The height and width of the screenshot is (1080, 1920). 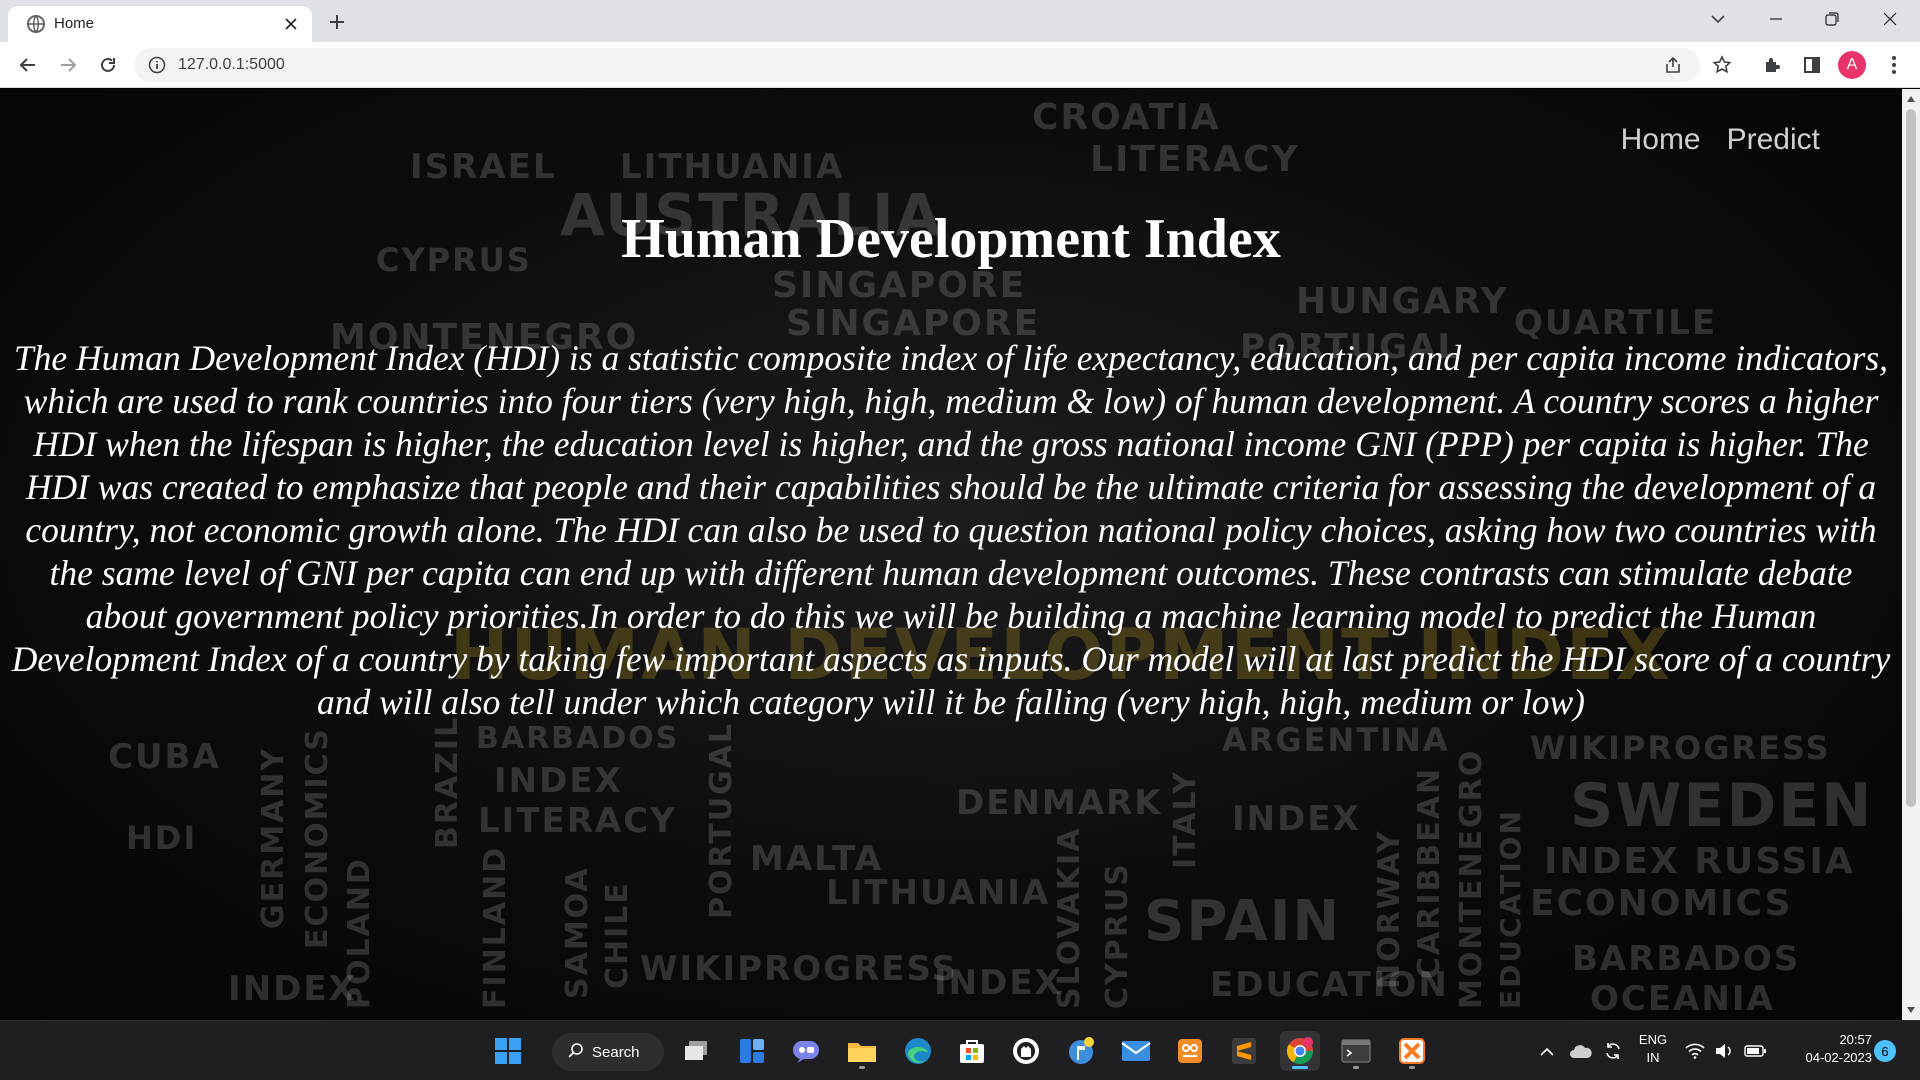 I want to click on bg-word: HUNGARY, so click(x=1402, y=301).